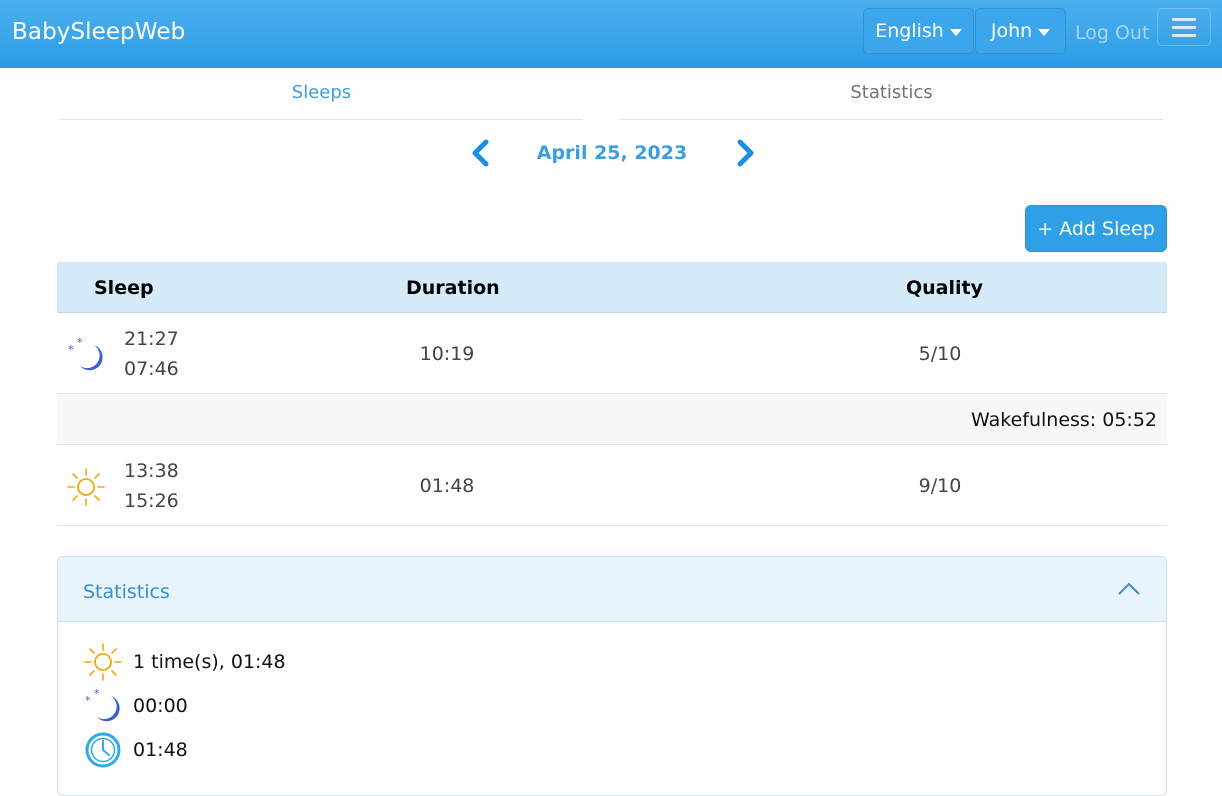  I want to click on app-brand: BabySleepWeb, so click(98, 32).